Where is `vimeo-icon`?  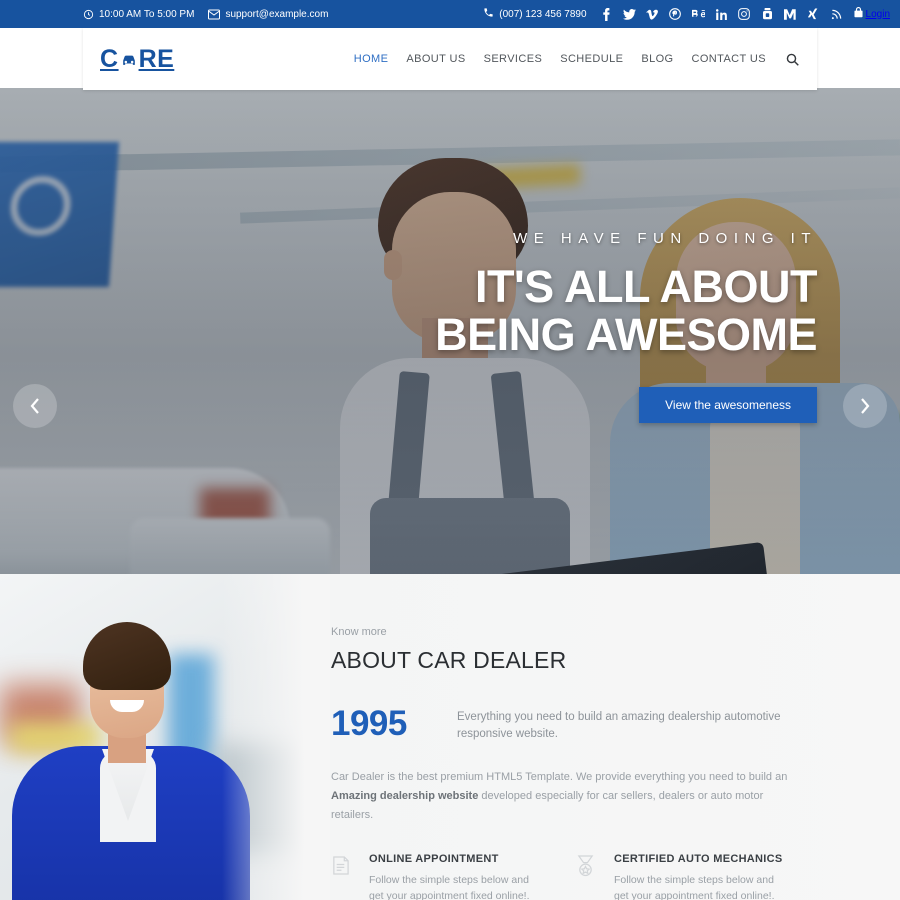
vimeo-icon is located at coordinates (652, 14).